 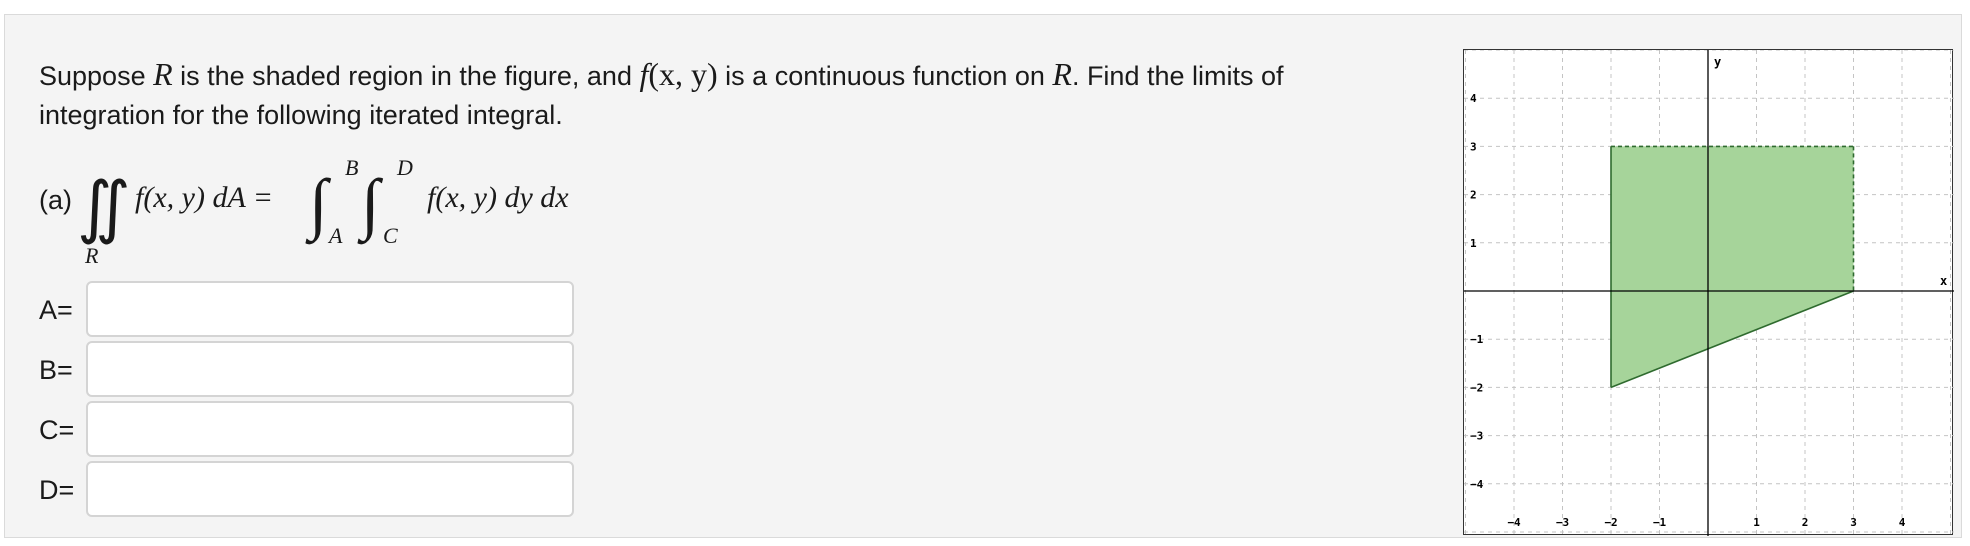 I want to click on x-tick-label: −4, so click(x=1514, y=522).